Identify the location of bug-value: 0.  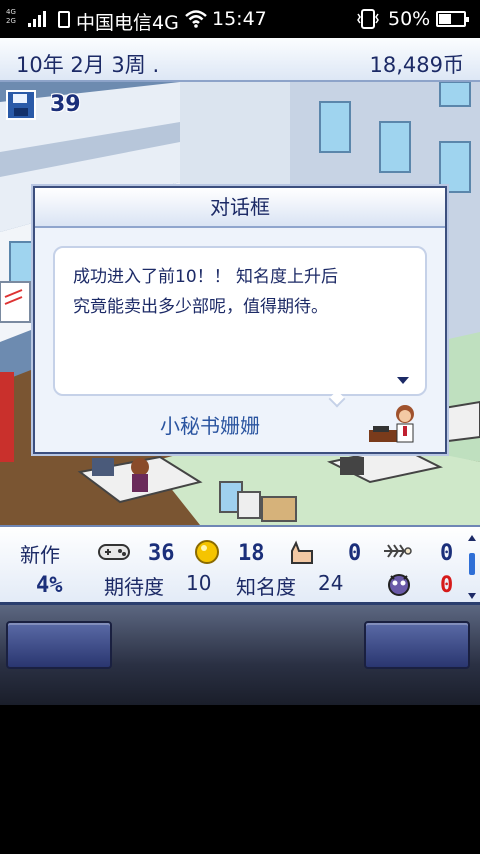
(447, 585).